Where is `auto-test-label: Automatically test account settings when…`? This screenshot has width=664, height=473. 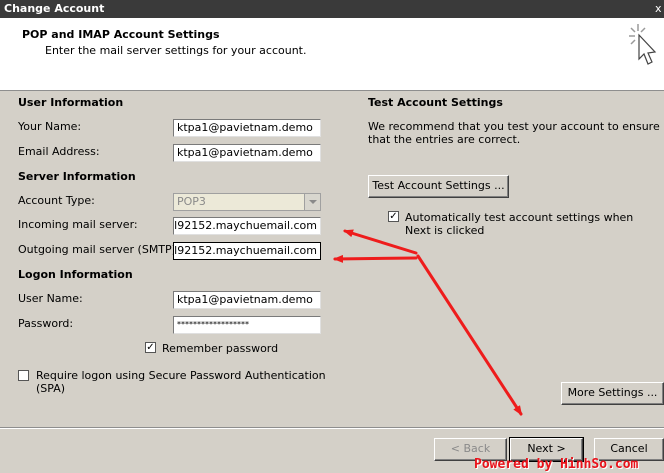
auto-test-label: Automatically test account settings when… is located at coordinates (519, 224).